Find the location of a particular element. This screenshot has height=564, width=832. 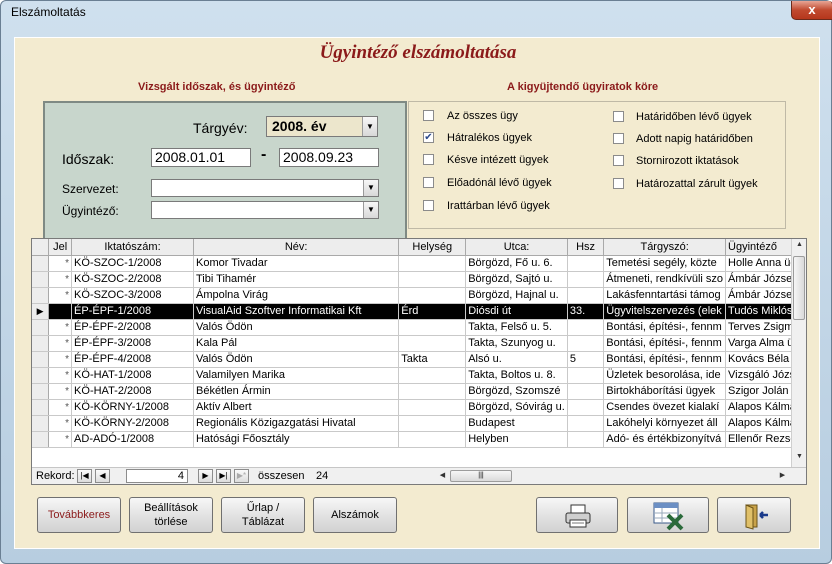

scroll-up-icon: ▲ is located at coordinates (799, 244).